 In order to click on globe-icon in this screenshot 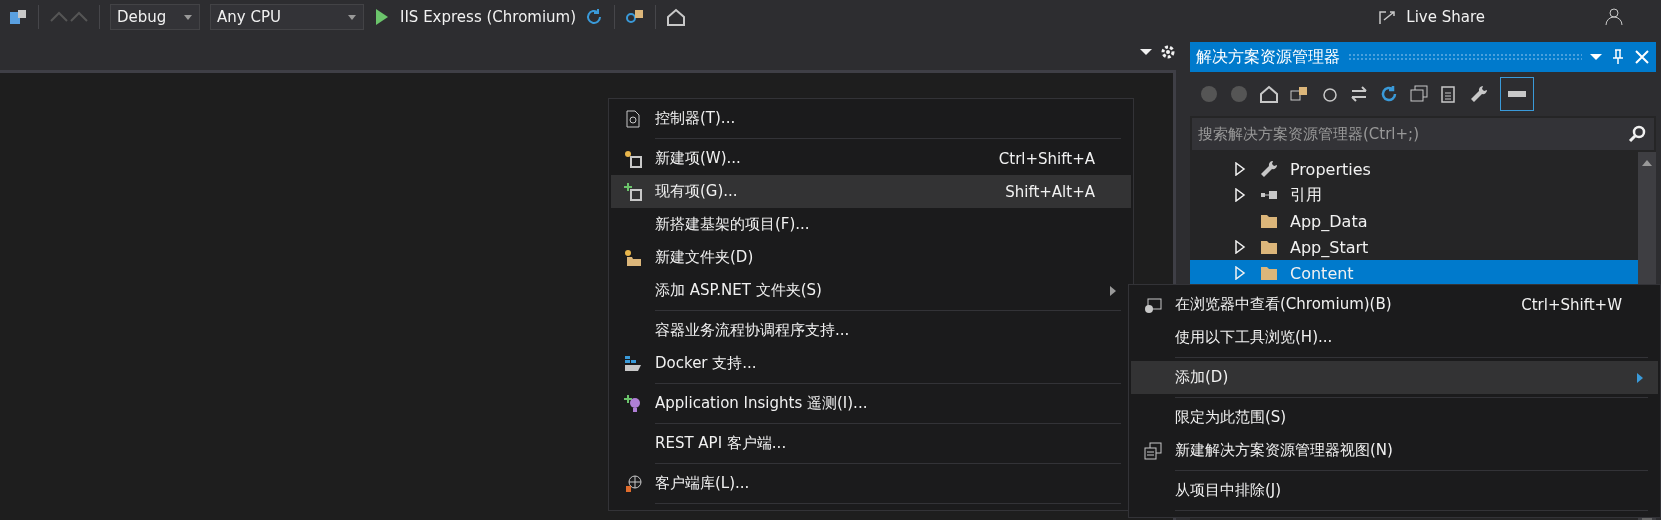, I will do `click(633, 483)`.